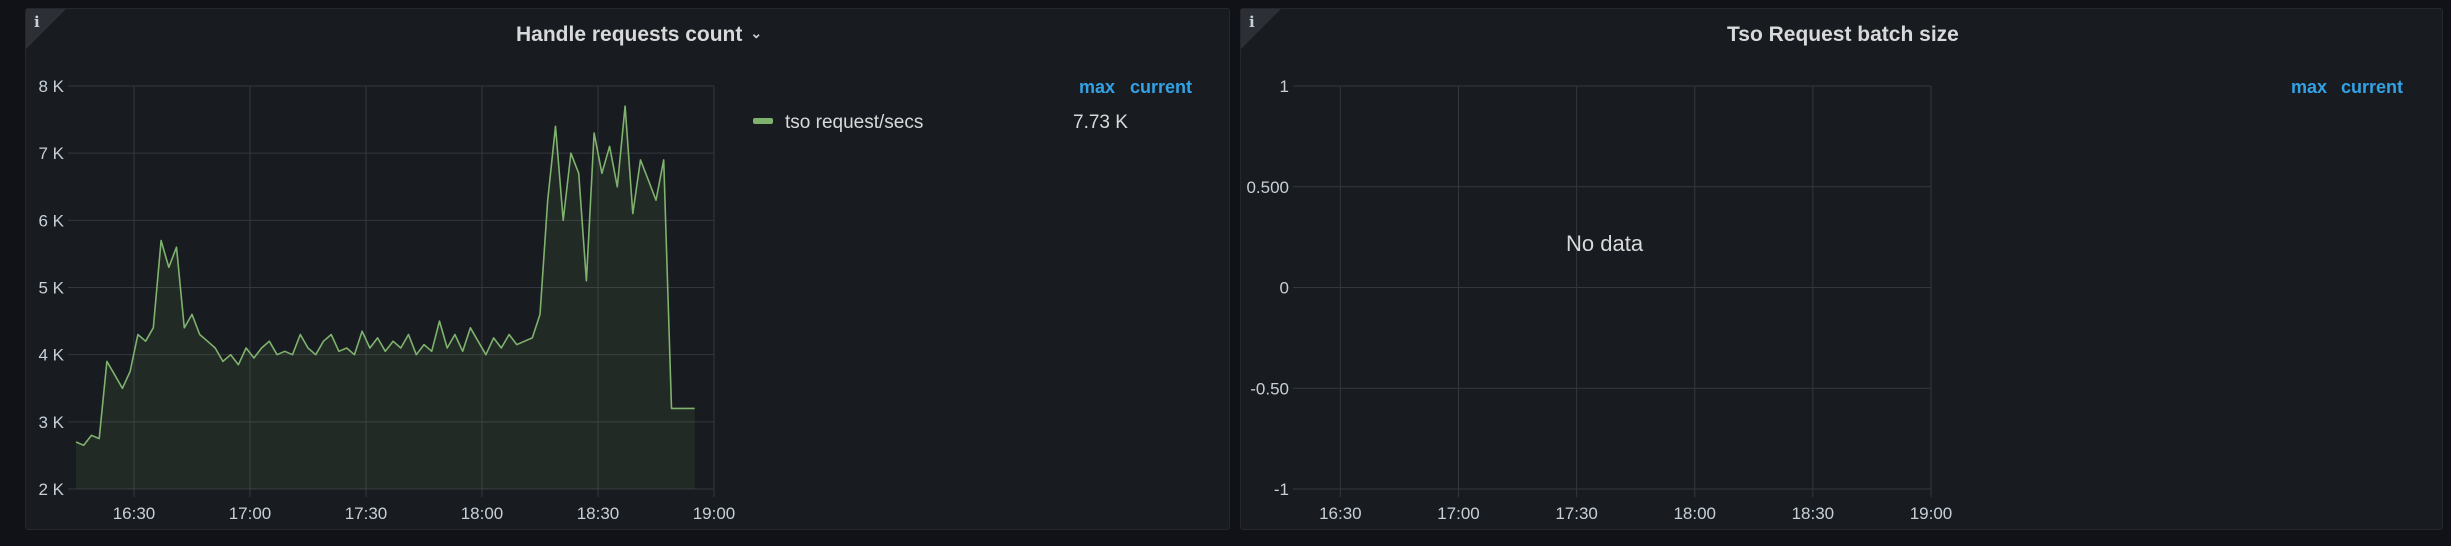 The image size is (2451, 546). Describe the element at coordinates (51, 220) in the screenshot. I see `y-tick-label: 6 K` at that location.